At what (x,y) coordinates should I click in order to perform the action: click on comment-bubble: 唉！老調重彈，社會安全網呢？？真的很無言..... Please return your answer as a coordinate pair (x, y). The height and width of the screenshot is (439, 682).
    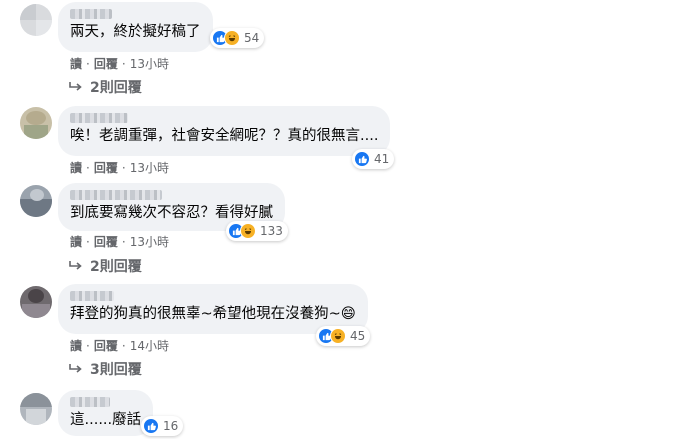
    Looking at the image, I should click on (224, 131).